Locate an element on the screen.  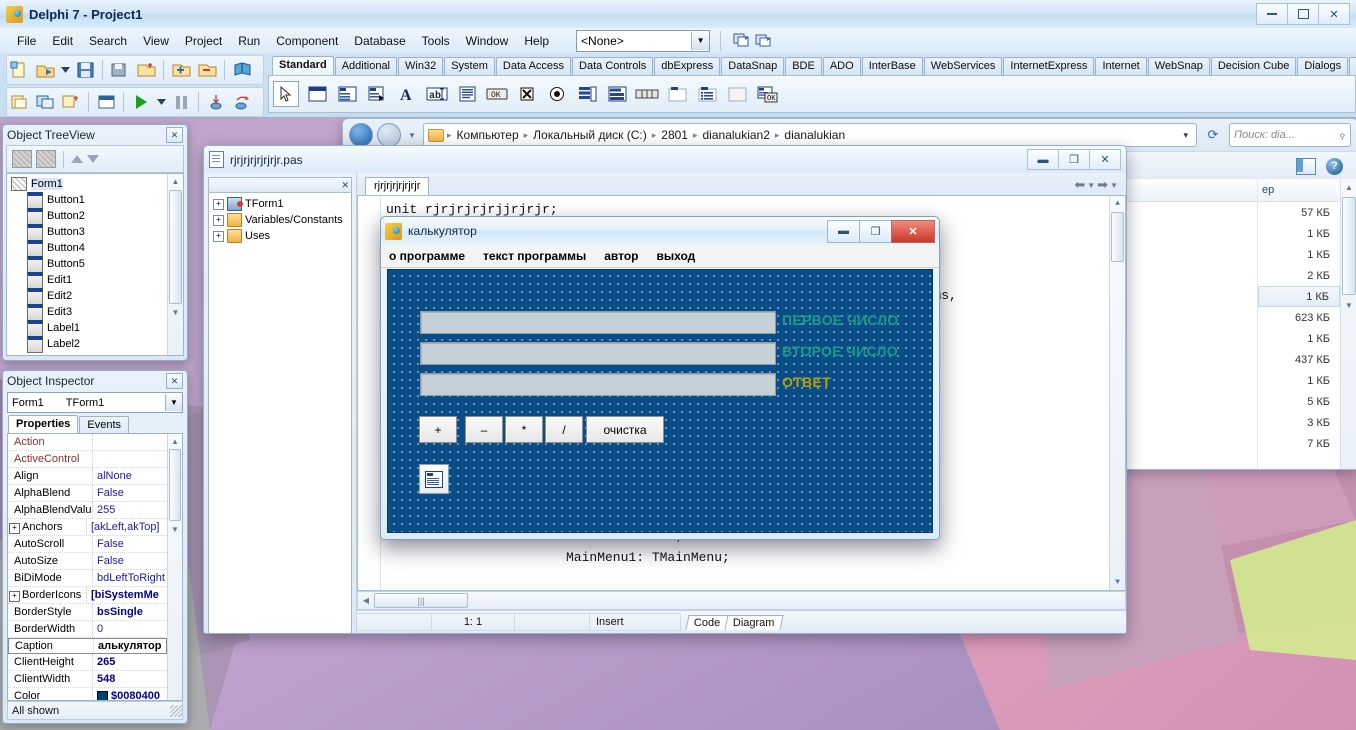
maximize-button is located at coordinates (1302, 14).